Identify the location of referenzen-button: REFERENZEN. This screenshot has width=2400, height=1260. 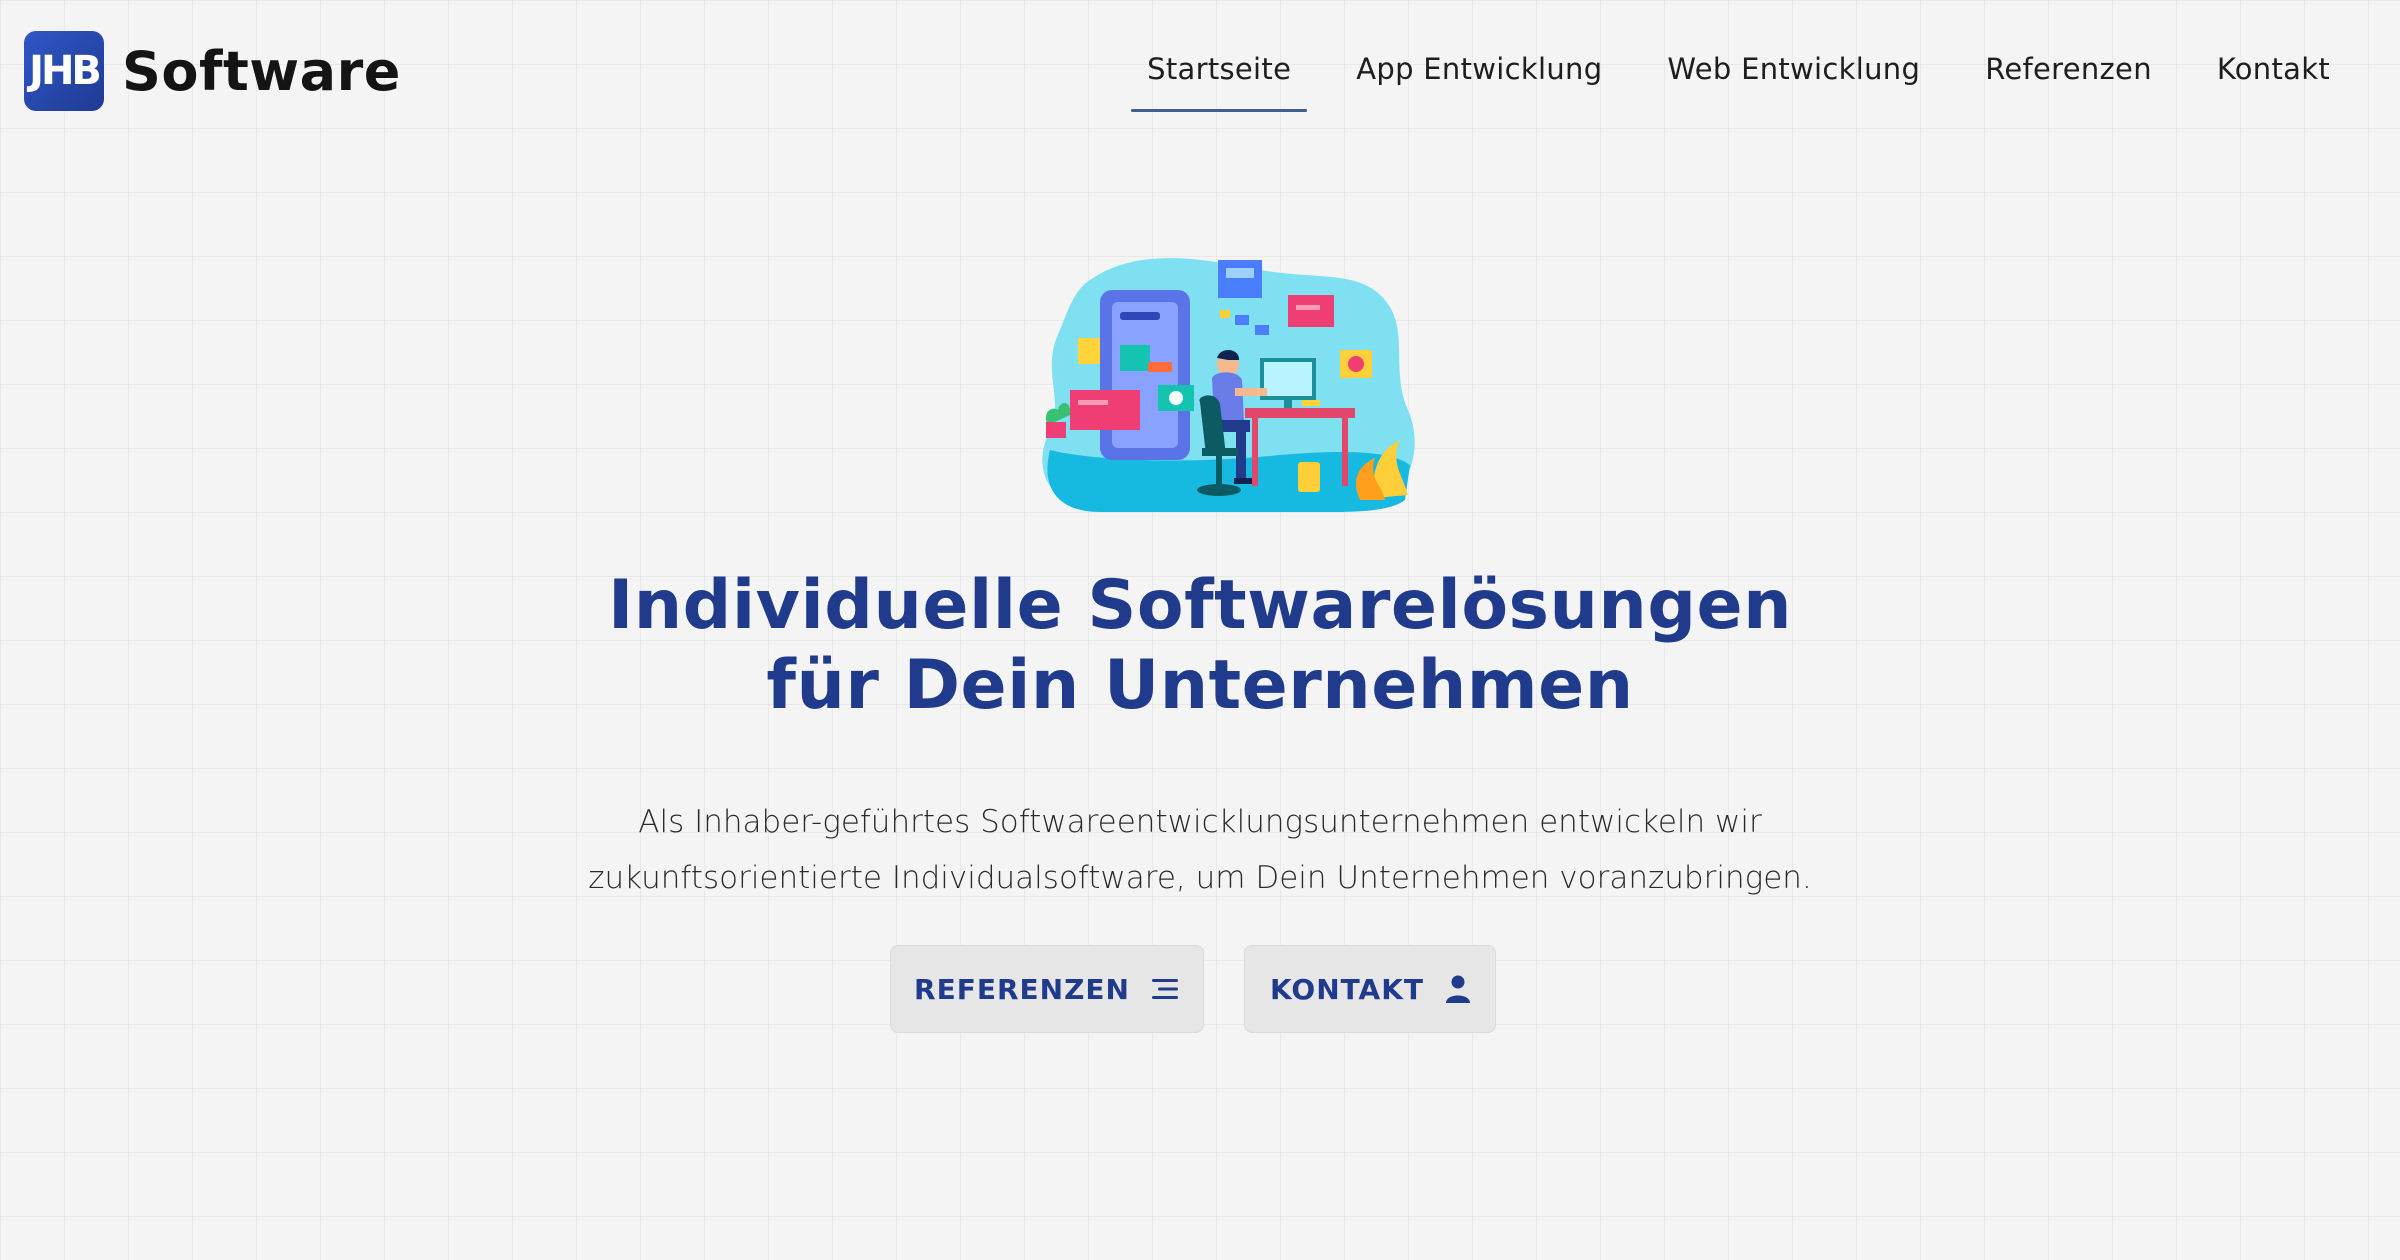
(1047, 989).